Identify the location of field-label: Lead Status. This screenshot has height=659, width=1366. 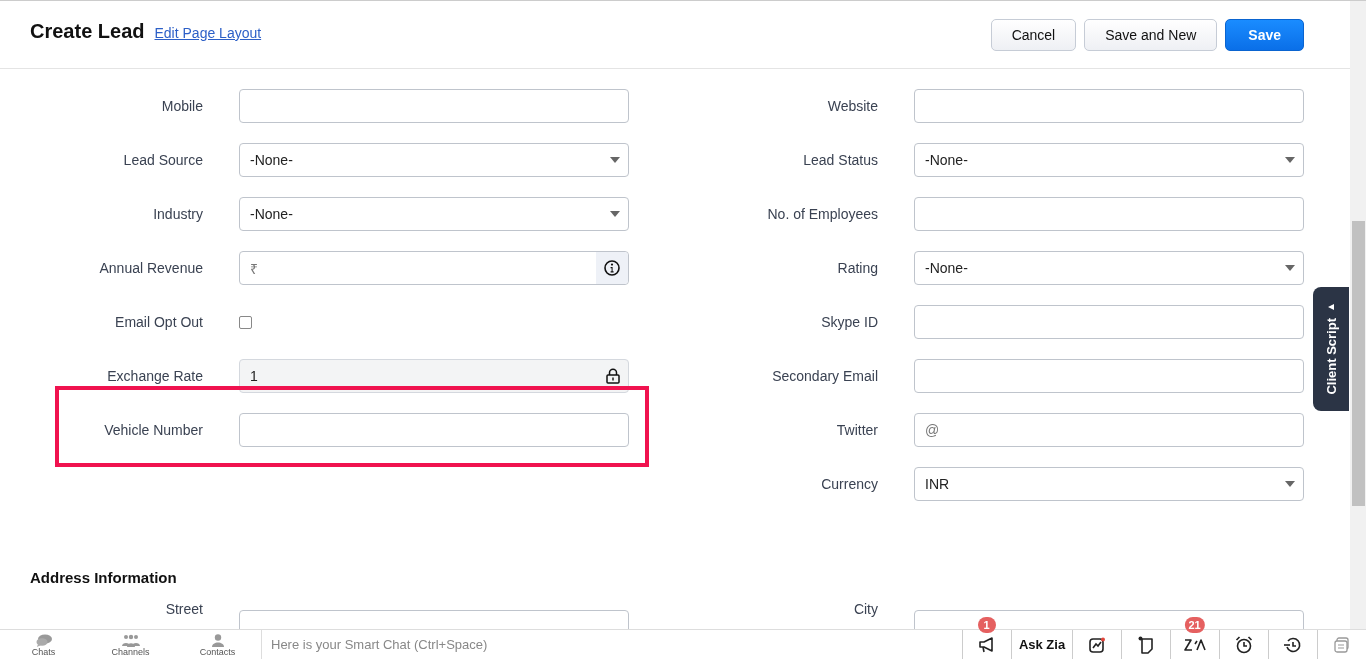
(840, 160).